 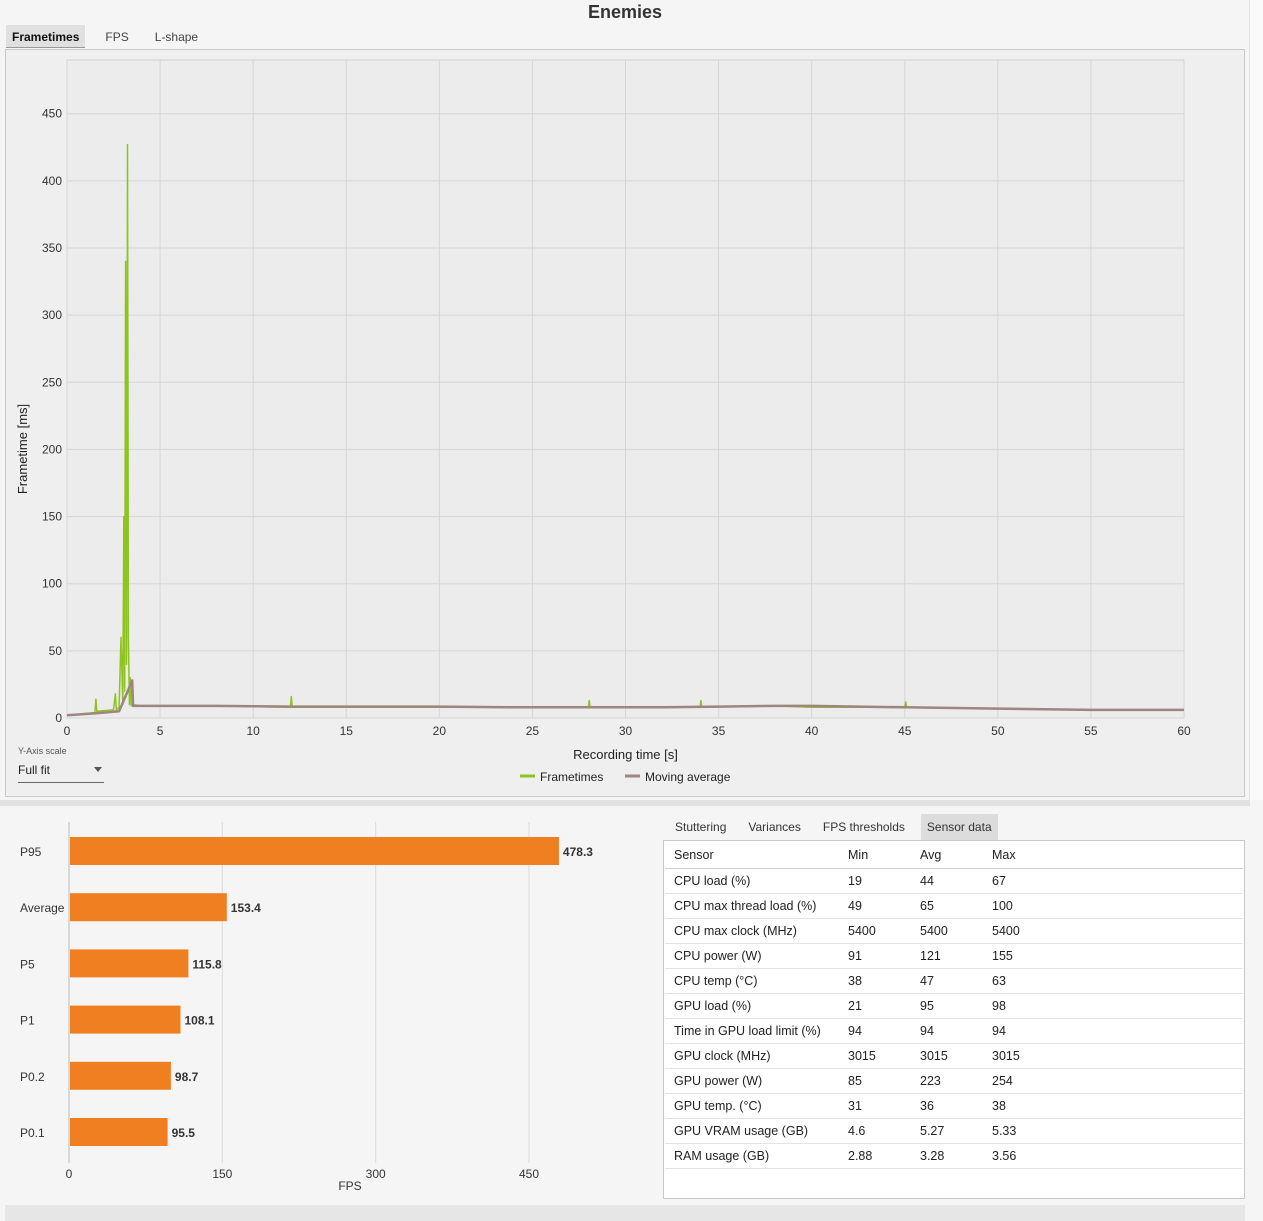 I want to click on max-cell: 5.33, so click(x=1004, y=1131).